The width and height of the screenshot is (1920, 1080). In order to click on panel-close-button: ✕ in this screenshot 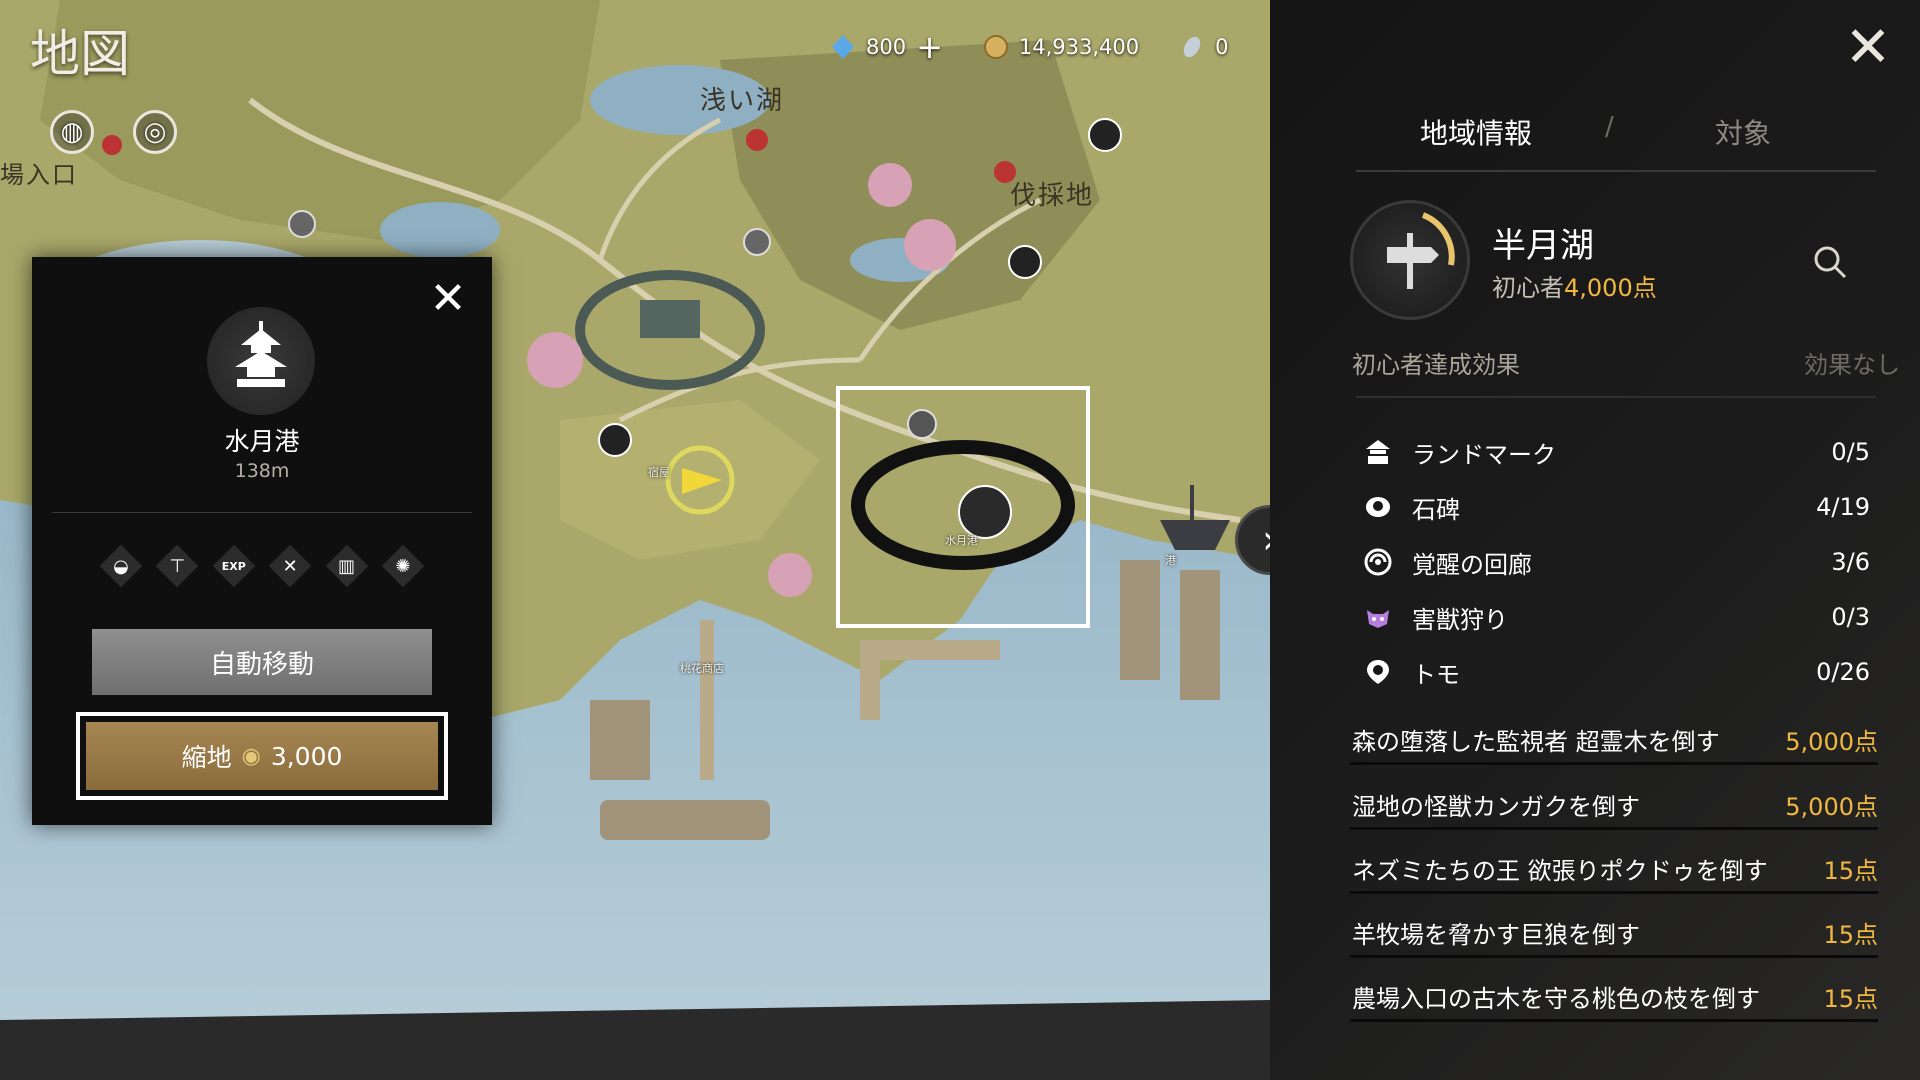, I will do `click(1868, 48)`.